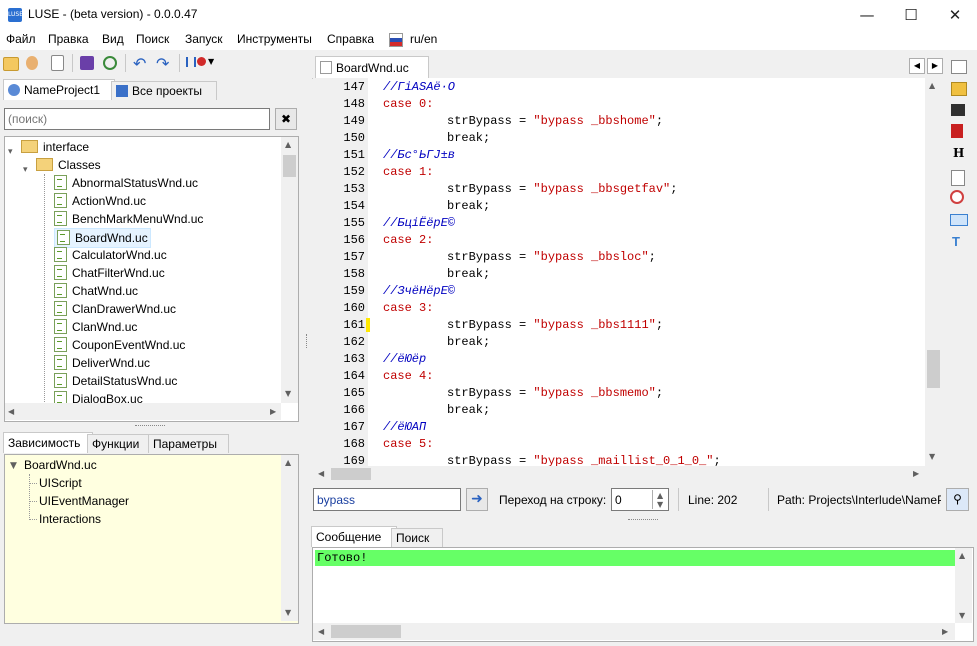 The width and height of the screenshot is (977, 646). What do you see at coordinates (113, 39) in the screenshot?
I see `menu-view: Вид` at bounding box center [113, 39].